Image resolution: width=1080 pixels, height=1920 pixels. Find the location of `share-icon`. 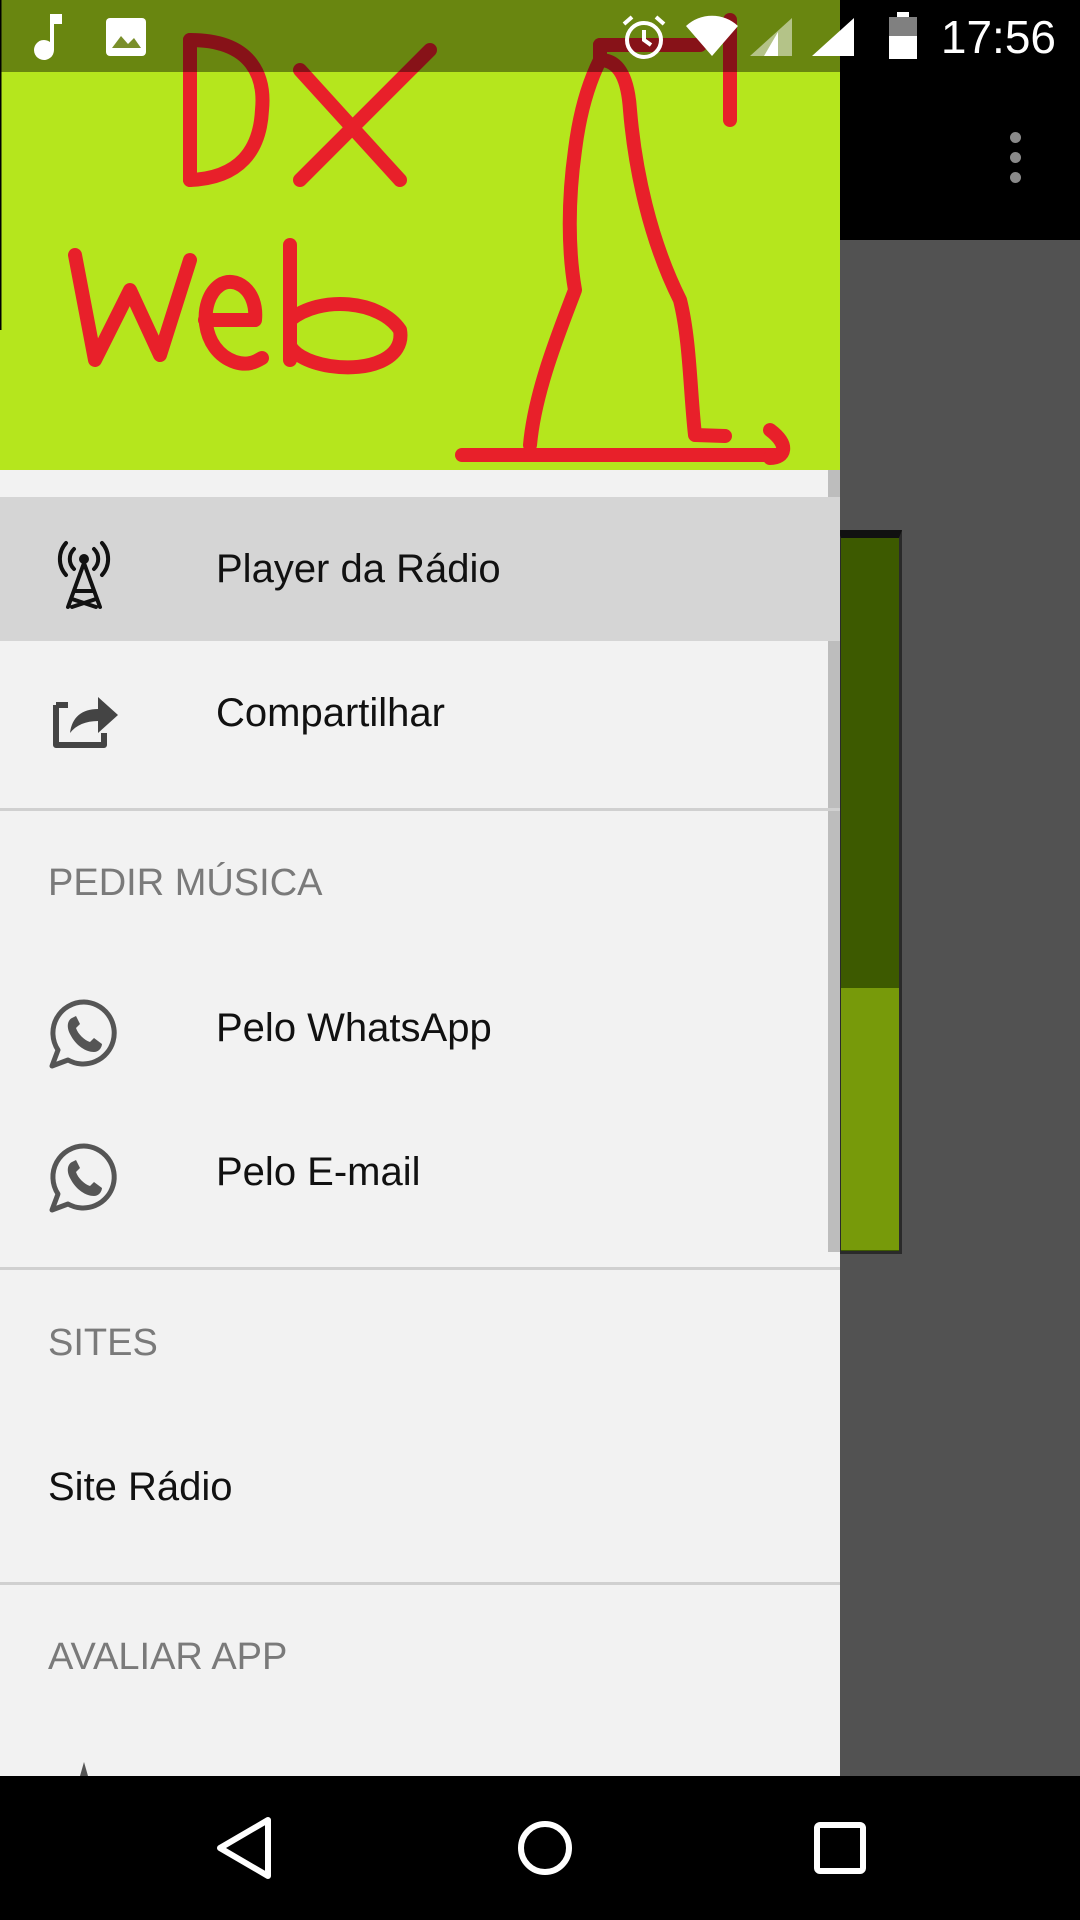

share-icon is located at coordinates (85, 722).